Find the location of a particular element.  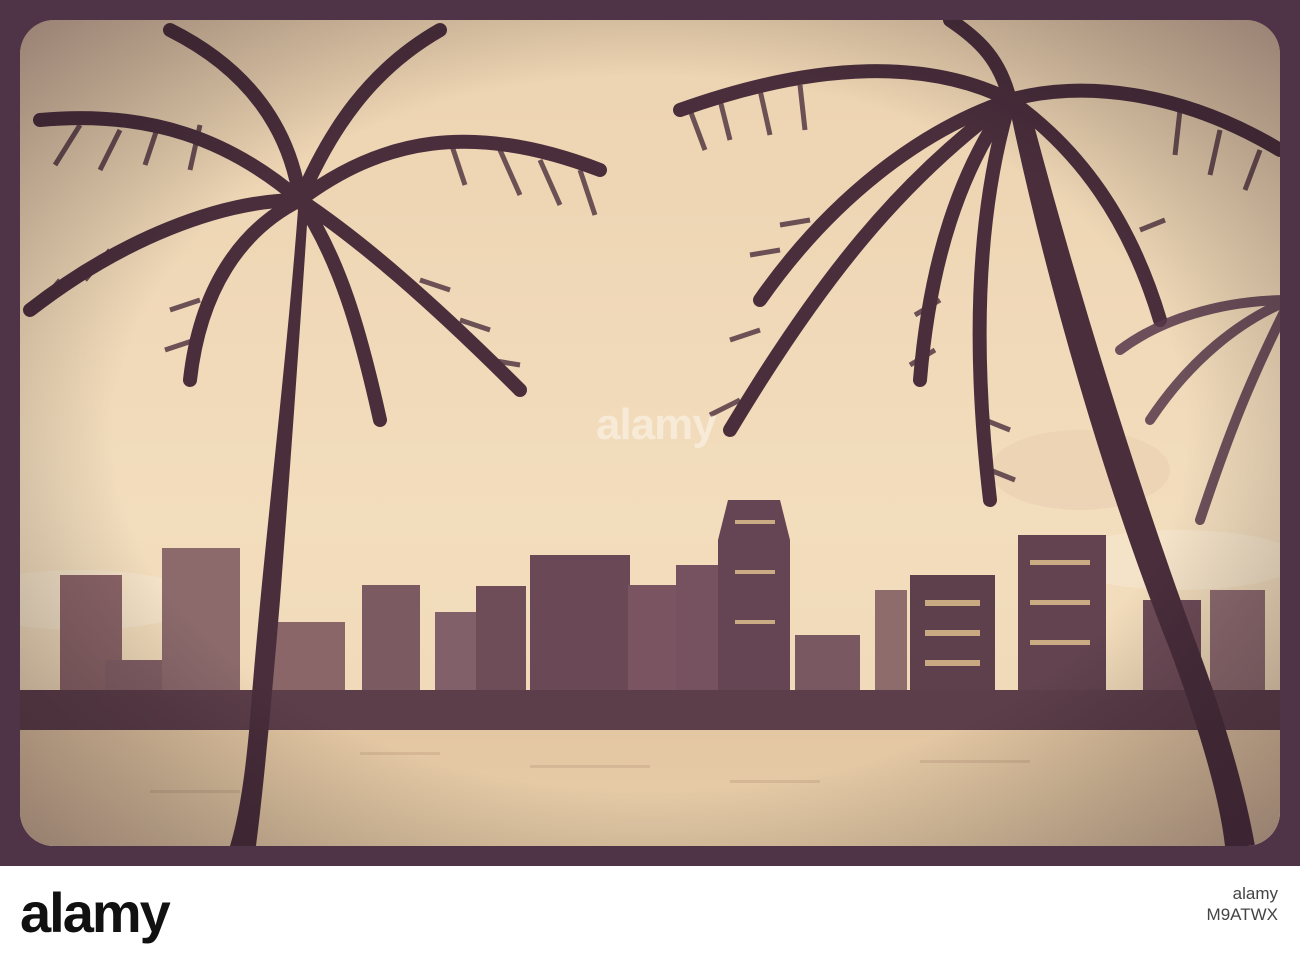

brand-label: alamy is located at coordinates (1255, 893).